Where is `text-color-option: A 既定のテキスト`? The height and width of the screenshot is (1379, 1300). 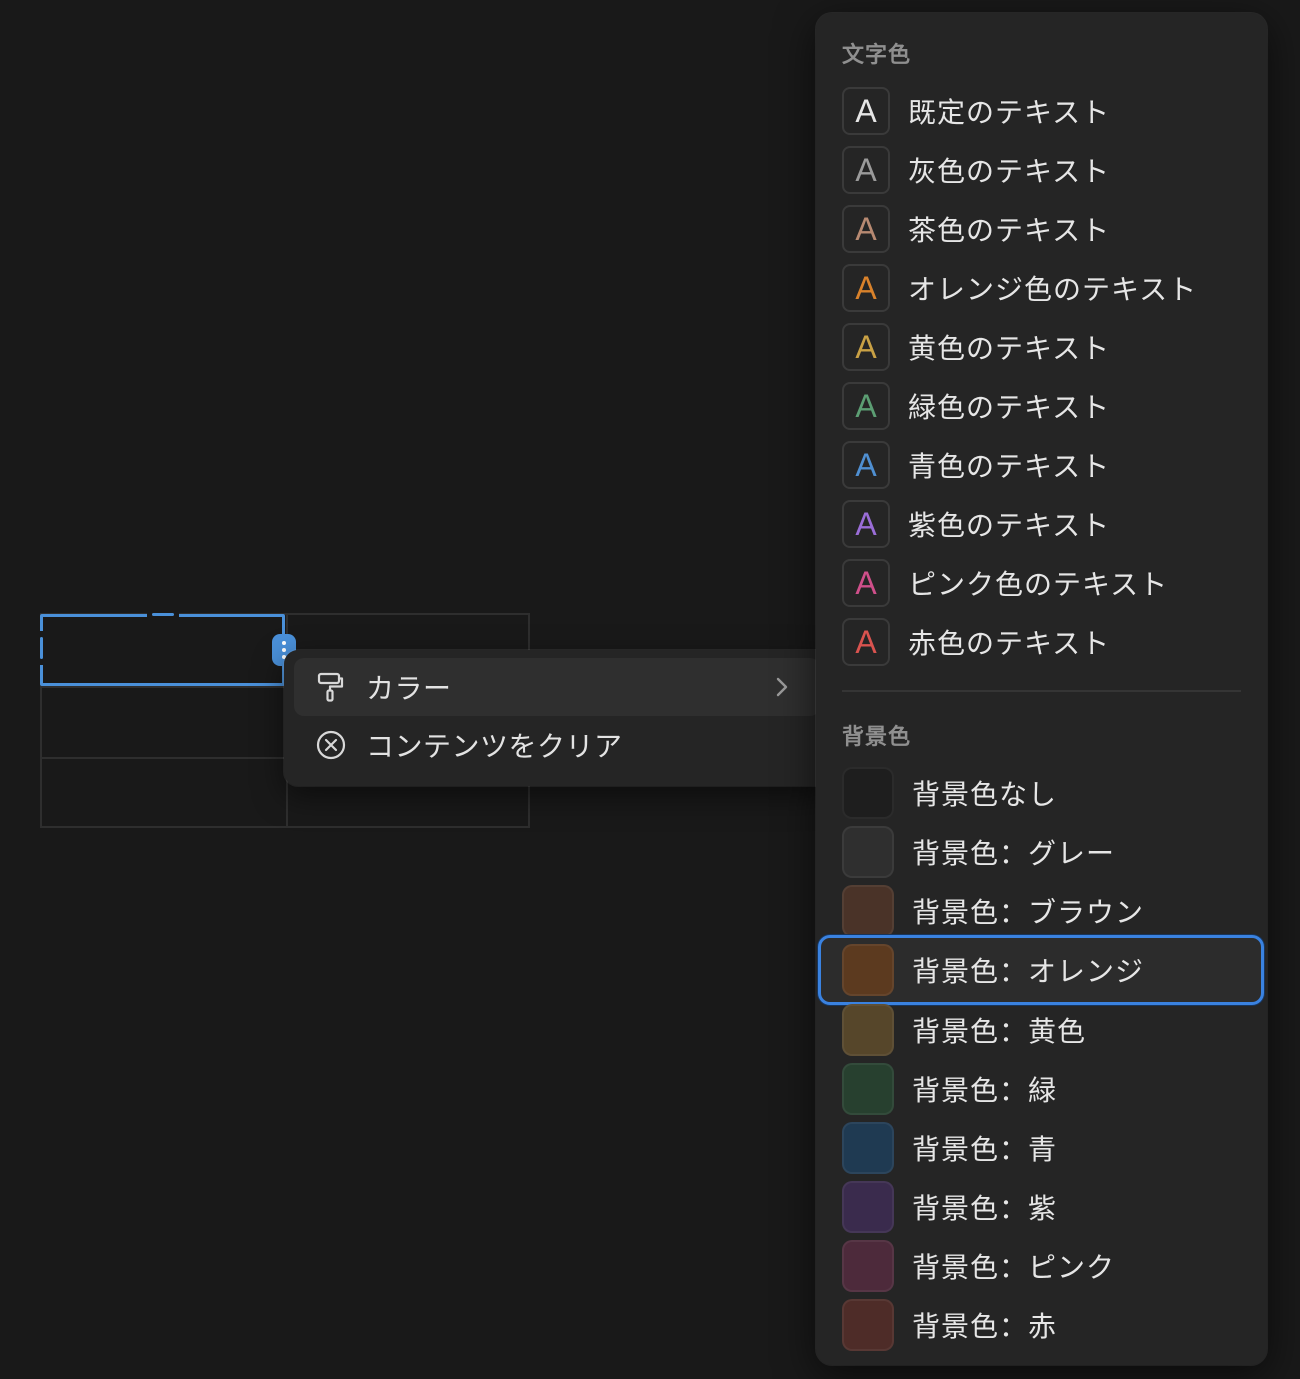 text-color-option: A 既定のテキスト is located at coordinates (1041, 111).